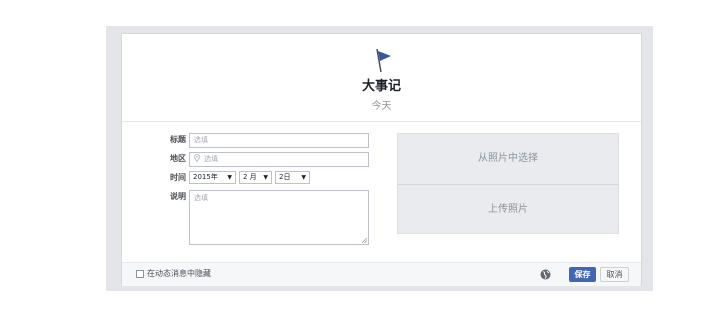 The image size is (714, 311). I want to click on pin-icon, so click(197, 158).